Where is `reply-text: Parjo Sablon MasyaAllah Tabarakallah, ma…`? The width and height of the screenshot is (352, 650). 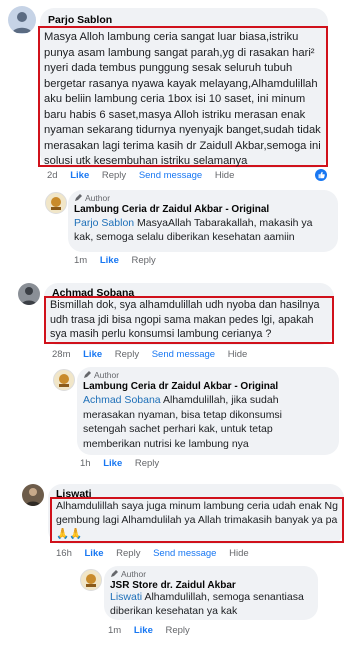
reply-text: Parjo Sablon MasyaAllah Tabarakallah, ma… is located at coordinates (203, 230).